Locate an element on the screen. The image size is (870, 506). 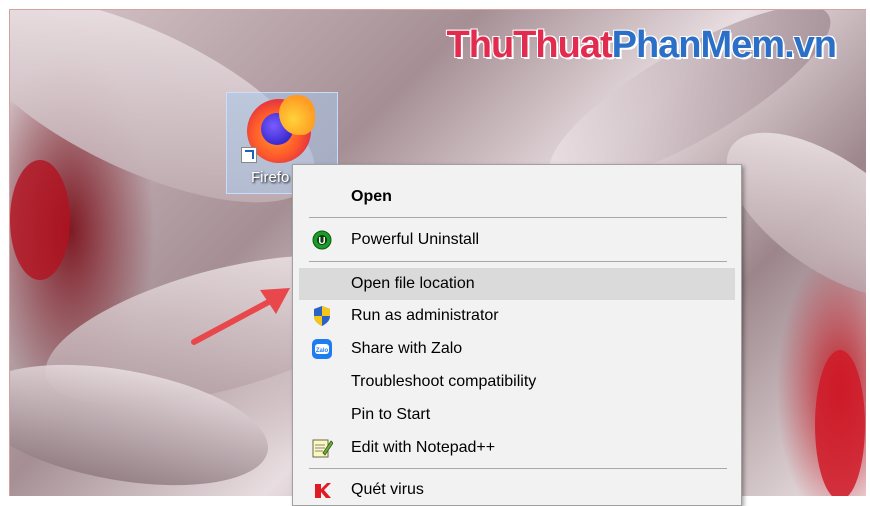
menu-item-label: Share with Zalo is located at coordinates (407, 348).